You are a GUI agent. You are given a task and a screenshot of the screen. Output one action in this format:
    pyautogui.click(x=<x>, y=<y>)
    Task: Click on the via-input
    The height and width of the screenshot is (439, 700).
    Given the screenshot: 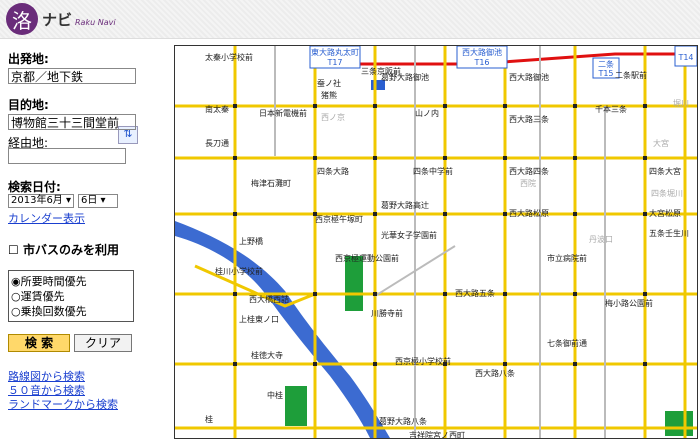 What is the action you would take?
    pyautogui.click(x=67, y=156)
    